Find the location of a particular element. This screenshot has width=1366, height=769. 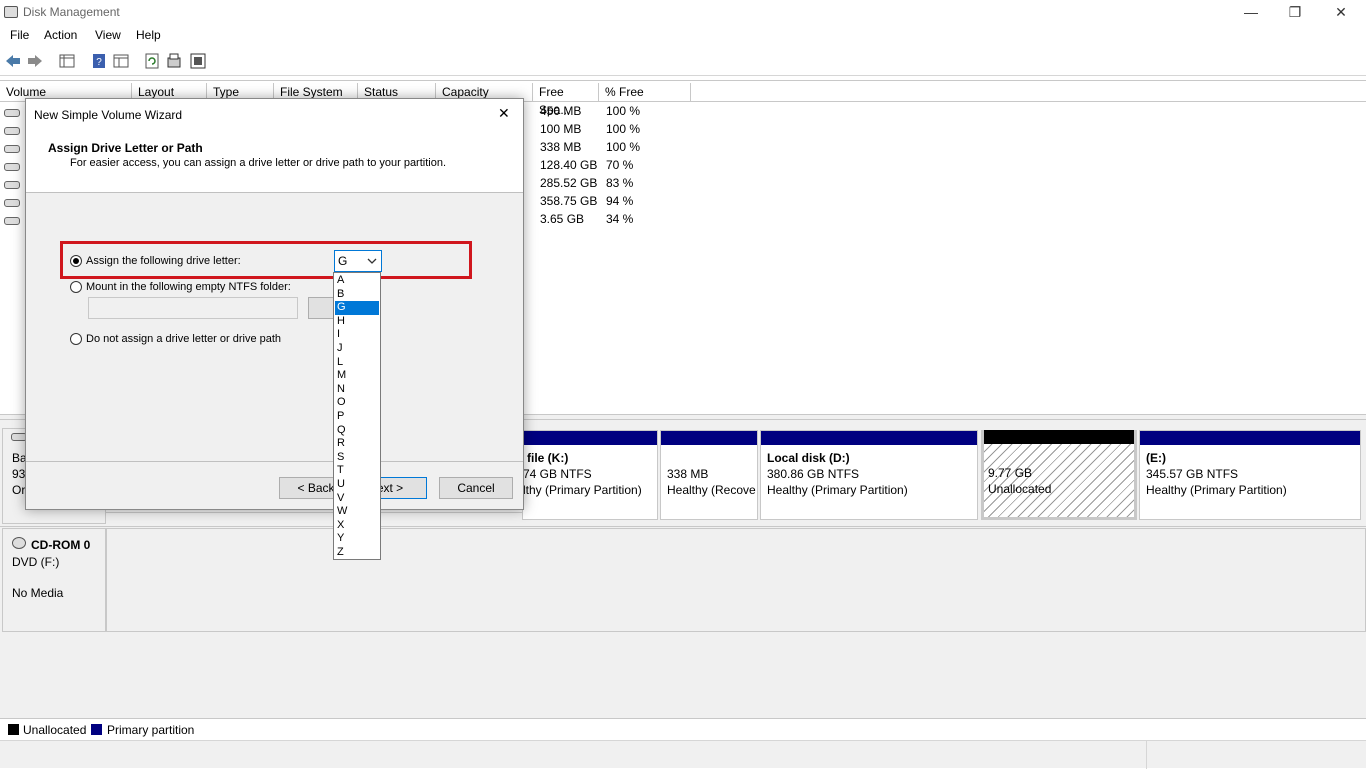

menu-action: Action is located at coordinates (60, 35).